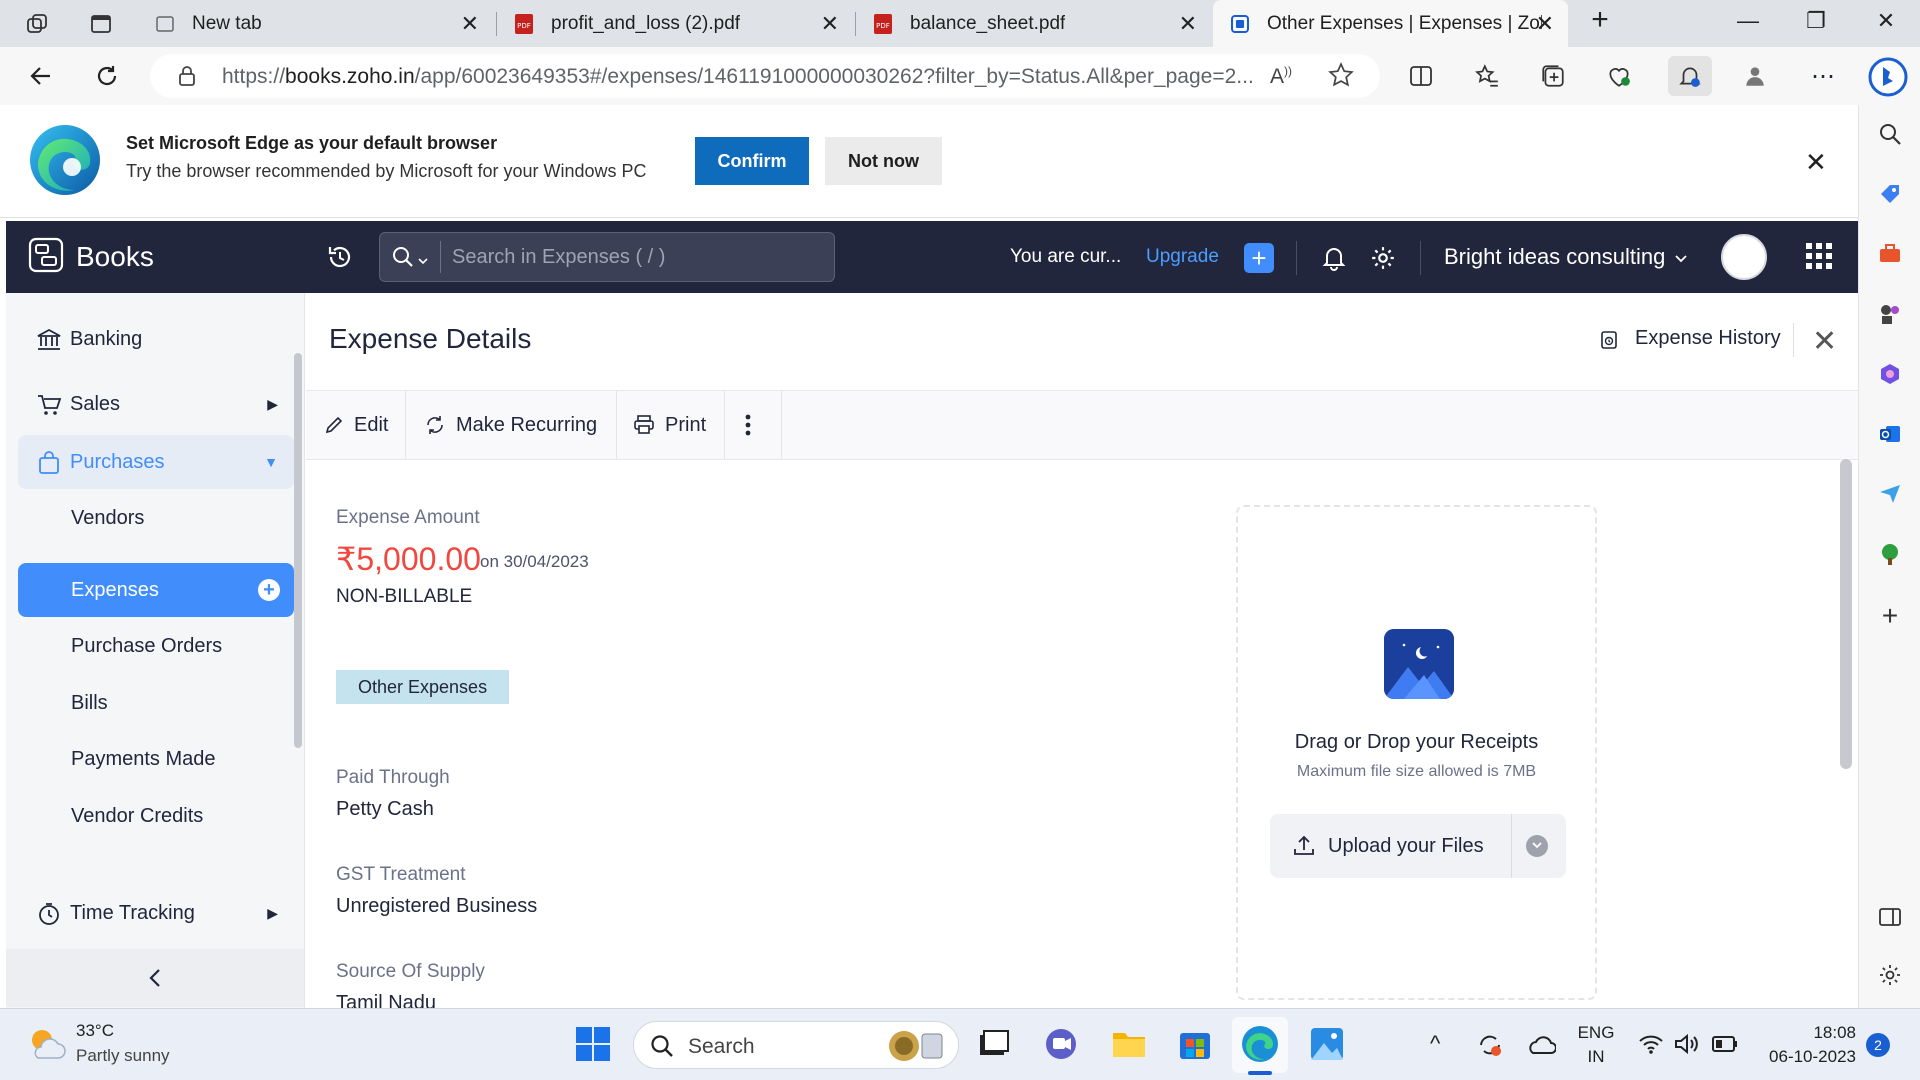  I want to click on favorite-star-icon, so click(1341, 77).